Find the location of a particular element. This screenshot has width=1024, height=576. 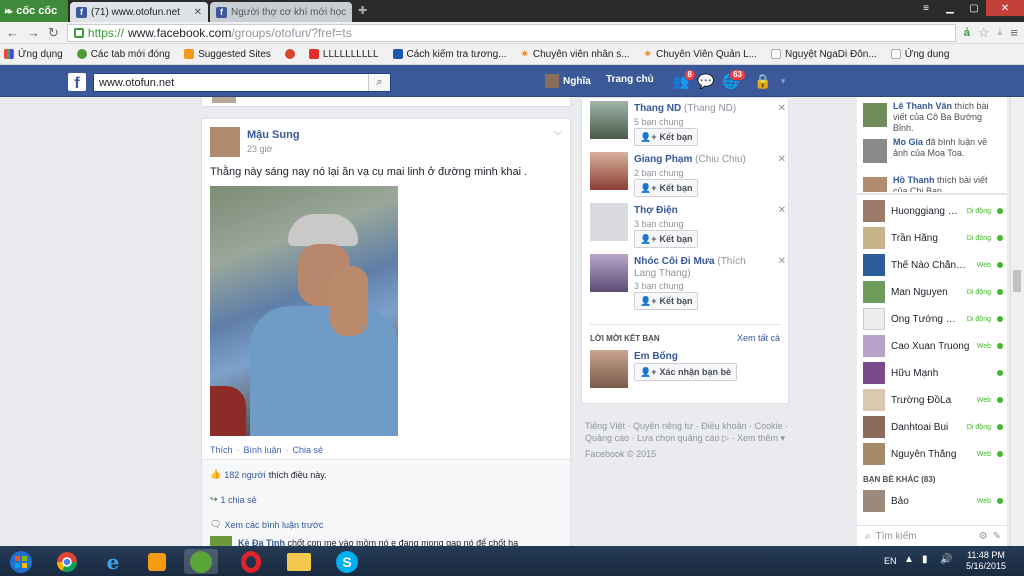

post-photo is located at coordinates (304, 311).